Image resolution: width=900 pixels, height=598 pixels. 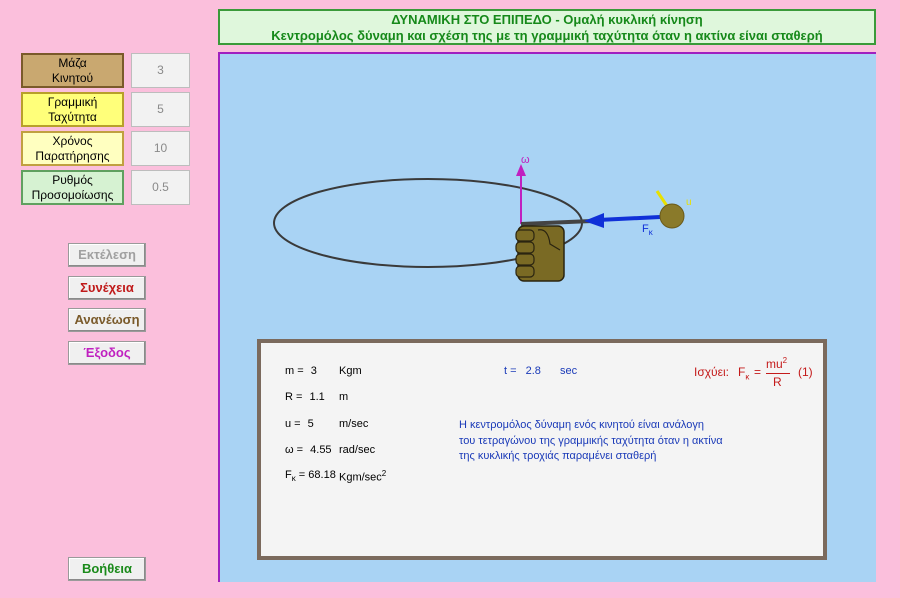 What do you see at coordinates (533, 371) in the screenshot?
I see `time-readout-value: 2.8` at bounding box center [533, 371].